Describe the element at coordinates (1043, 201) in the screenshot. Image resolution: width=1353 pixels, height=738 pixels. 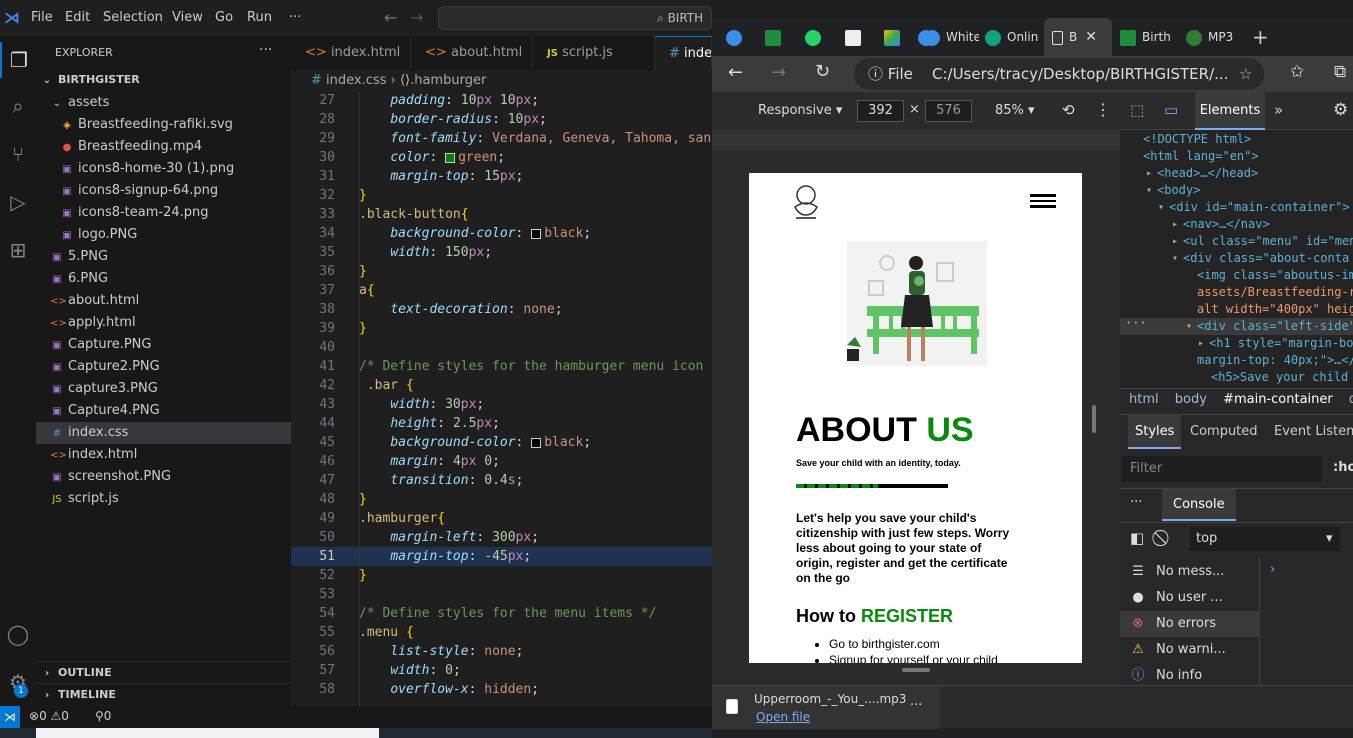
I see `hamburger-menu-icon` at that location.